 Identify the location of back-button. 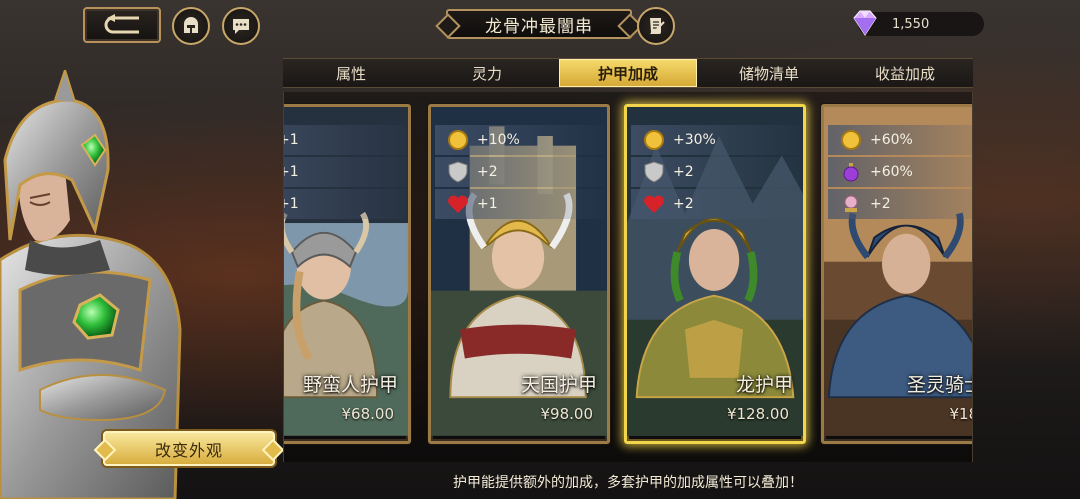
(122, 25).